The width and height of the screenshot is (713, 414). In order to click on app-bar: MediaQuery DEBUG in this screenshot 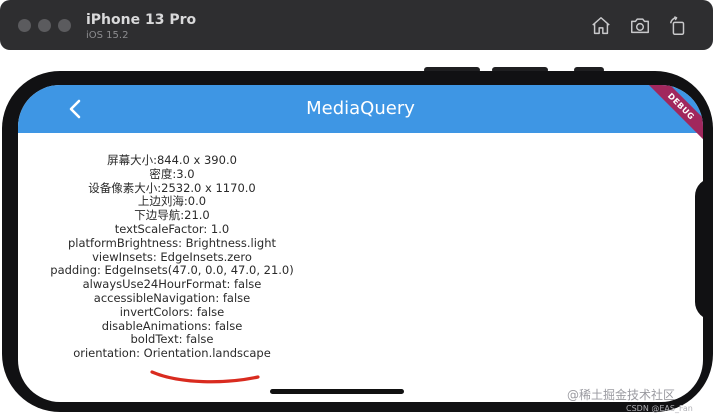, I will do `click(360, 115)`.